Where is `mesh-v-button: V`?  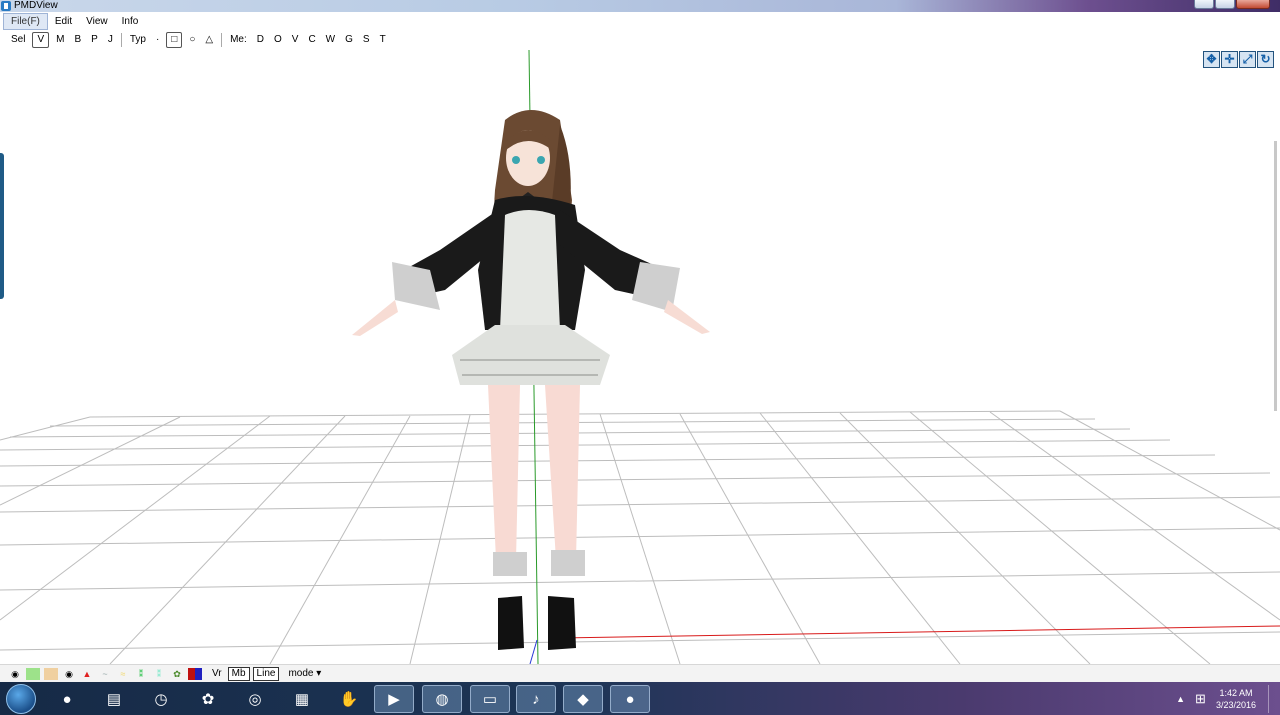
mesh-v-button: V is located at coordinates (295, 40).